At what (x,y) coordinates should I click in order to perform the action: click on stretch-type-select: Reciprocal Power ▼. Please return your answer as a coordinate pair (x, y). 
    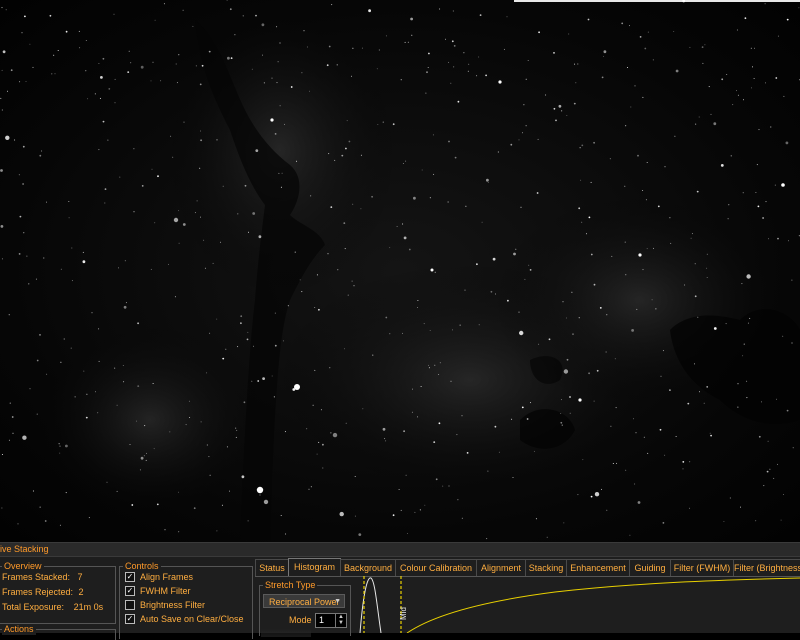
    Looking at the image, I should click on (304, 601).